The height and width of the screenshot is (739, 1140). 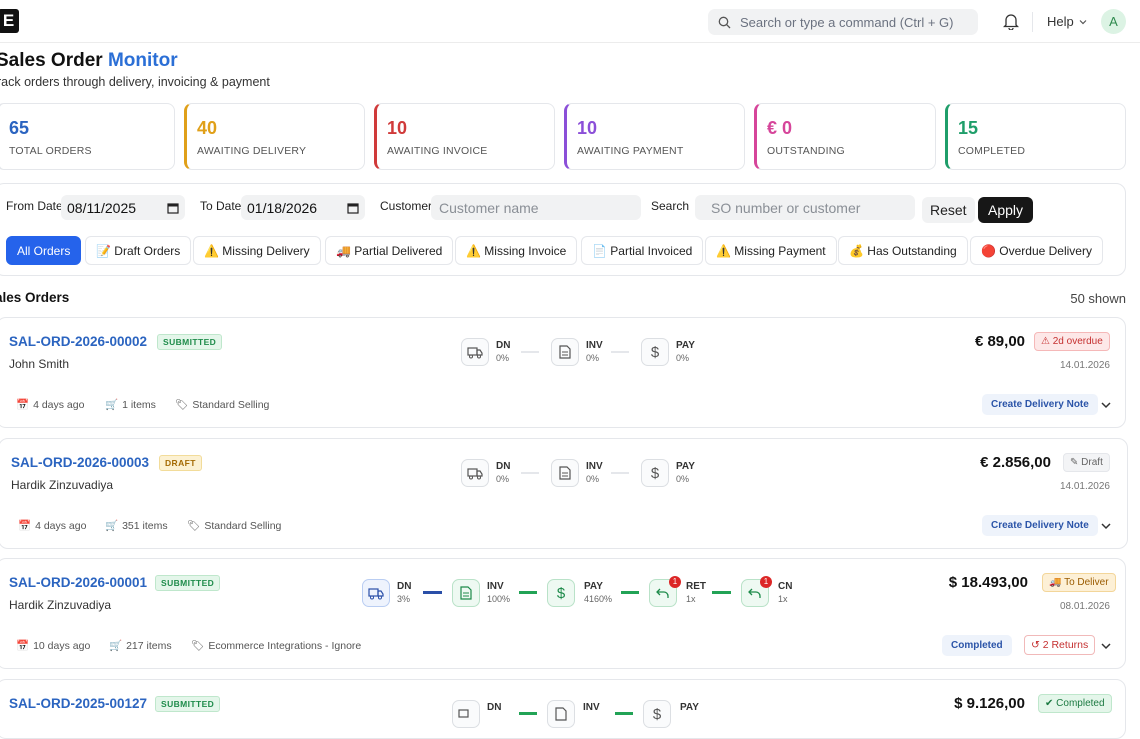 I want to click on customer-name: Hardik Zinzuvadiya, so click(x=62, y=485).